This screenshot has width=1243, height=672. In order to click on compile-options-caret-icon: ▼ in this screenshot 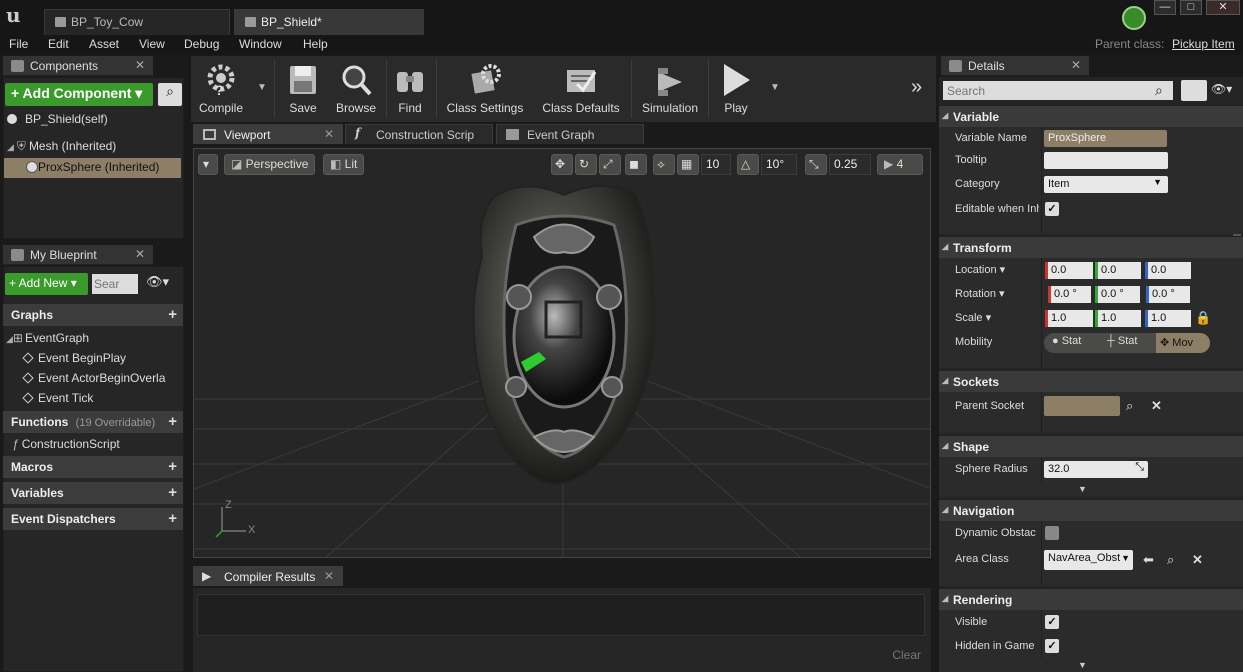, I will do `click(262, 87)`.